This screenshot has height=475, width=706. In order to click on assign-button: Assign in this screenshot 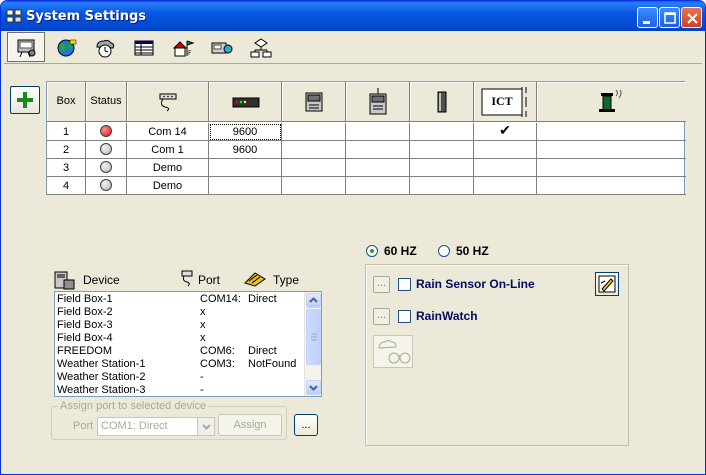, I will do `click(250, 425)`.